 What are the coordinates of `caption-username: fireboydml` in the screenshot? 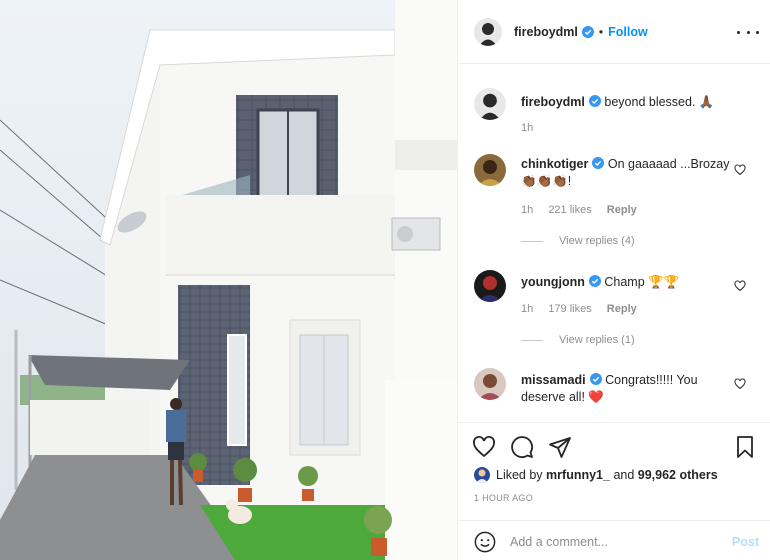 It's located at (553, 102).